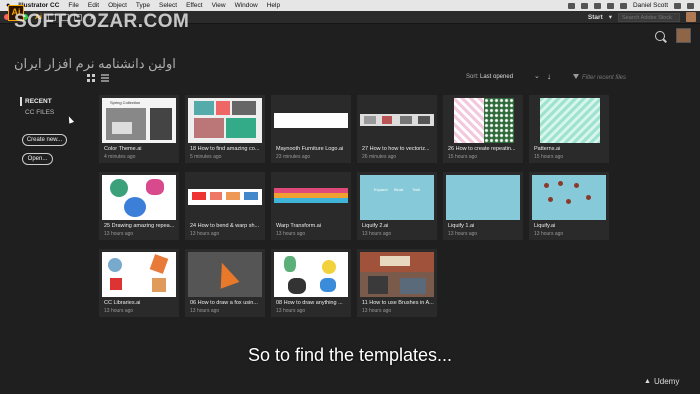  I want to click on thumb-word: Twirl, so click(416, 189).